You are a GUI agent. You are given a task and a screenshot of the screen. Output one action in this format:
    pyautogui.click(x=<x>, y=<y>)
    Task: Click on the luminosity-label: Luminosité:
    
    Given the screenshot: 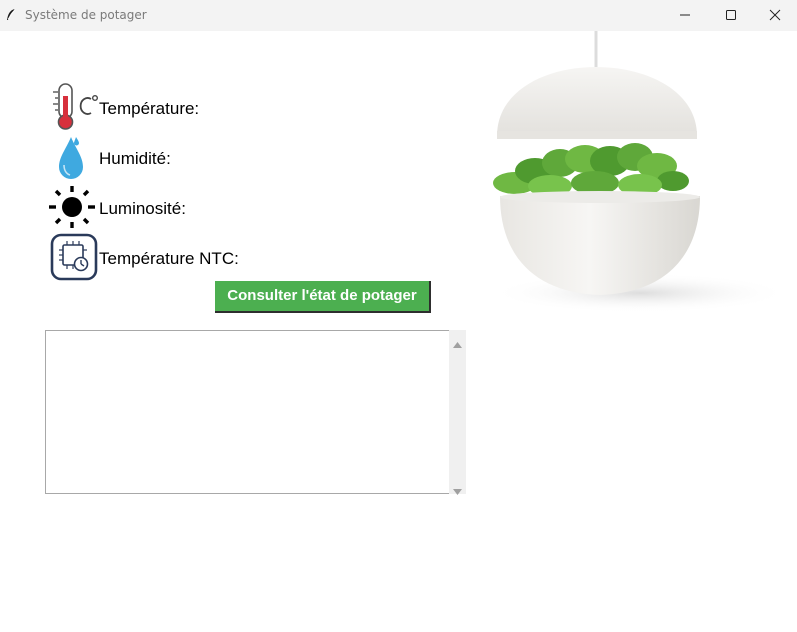 What is the action you would take?
    pyautogui.click(x=142, y=208)
    